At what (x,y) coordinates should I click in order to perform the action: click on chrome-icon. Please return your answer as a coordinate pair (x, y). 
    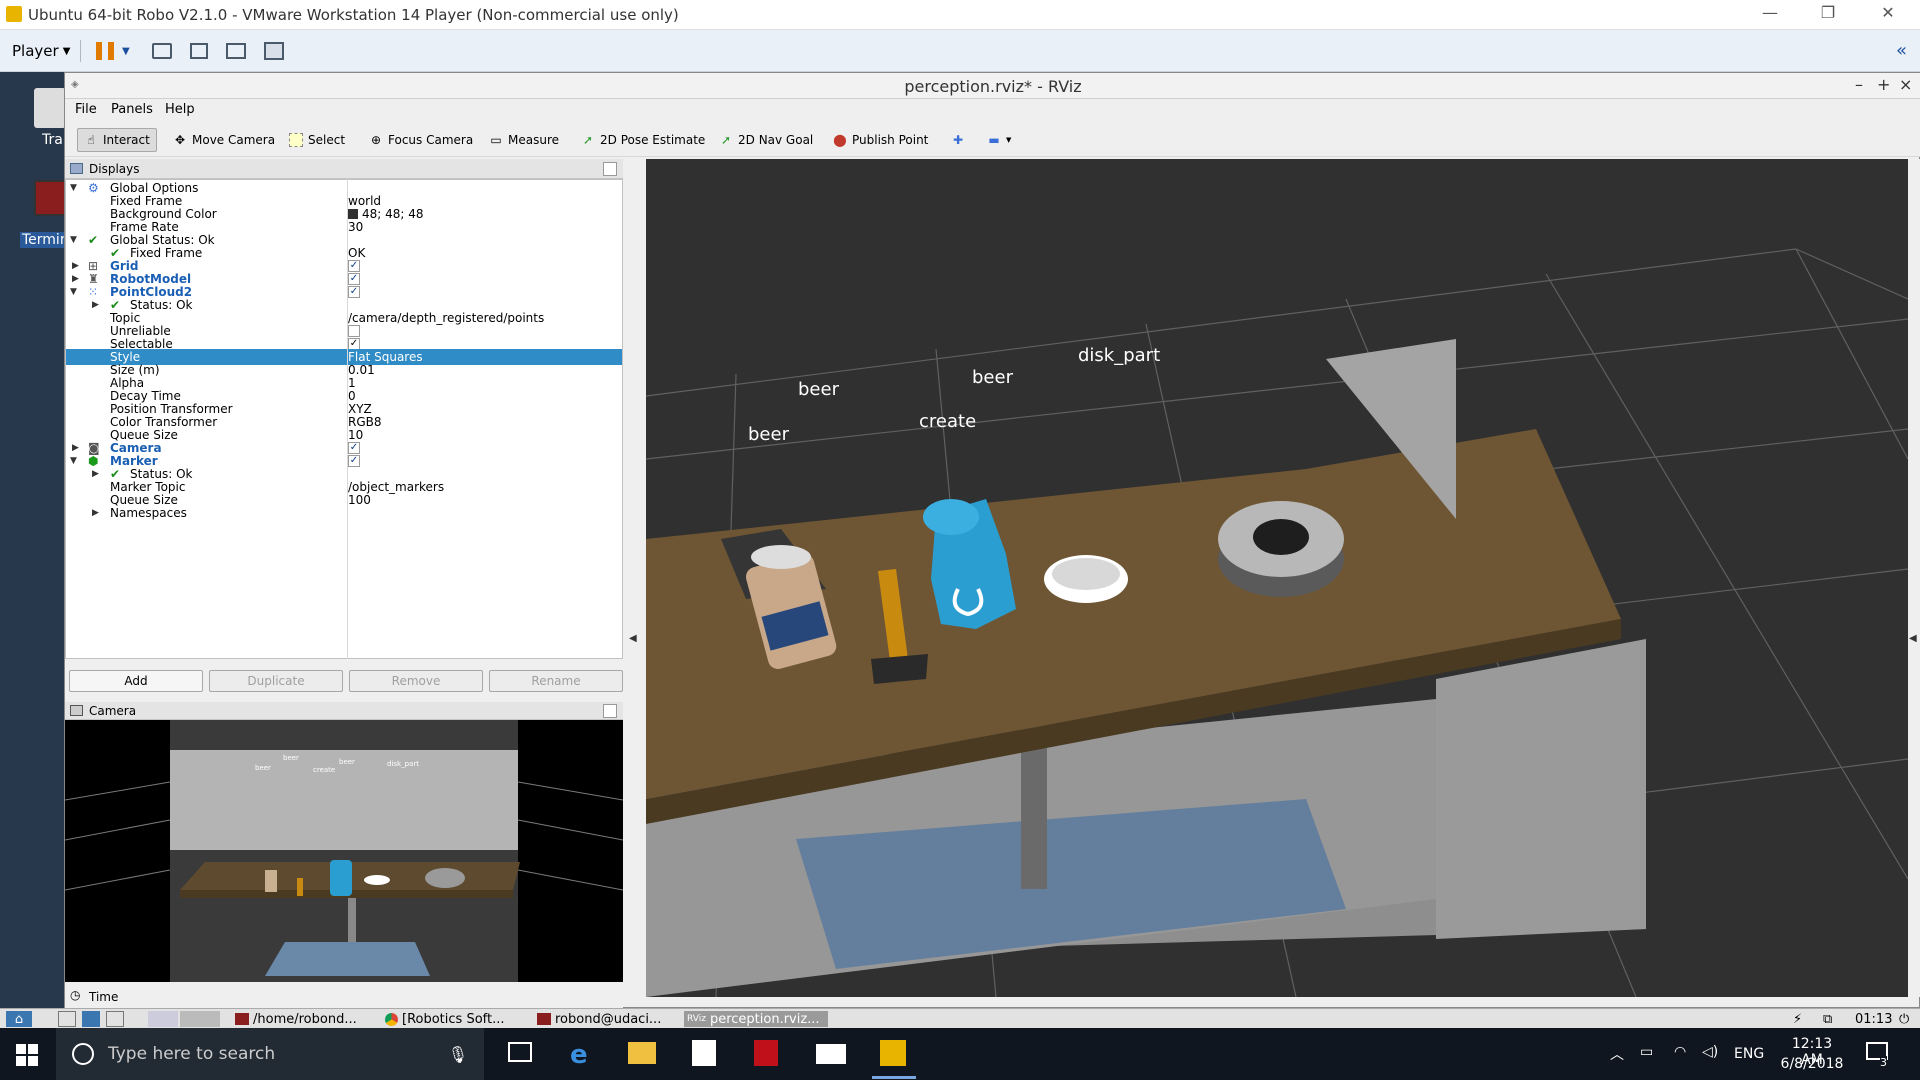
    Looking at the image, I should click on (391, 1019).